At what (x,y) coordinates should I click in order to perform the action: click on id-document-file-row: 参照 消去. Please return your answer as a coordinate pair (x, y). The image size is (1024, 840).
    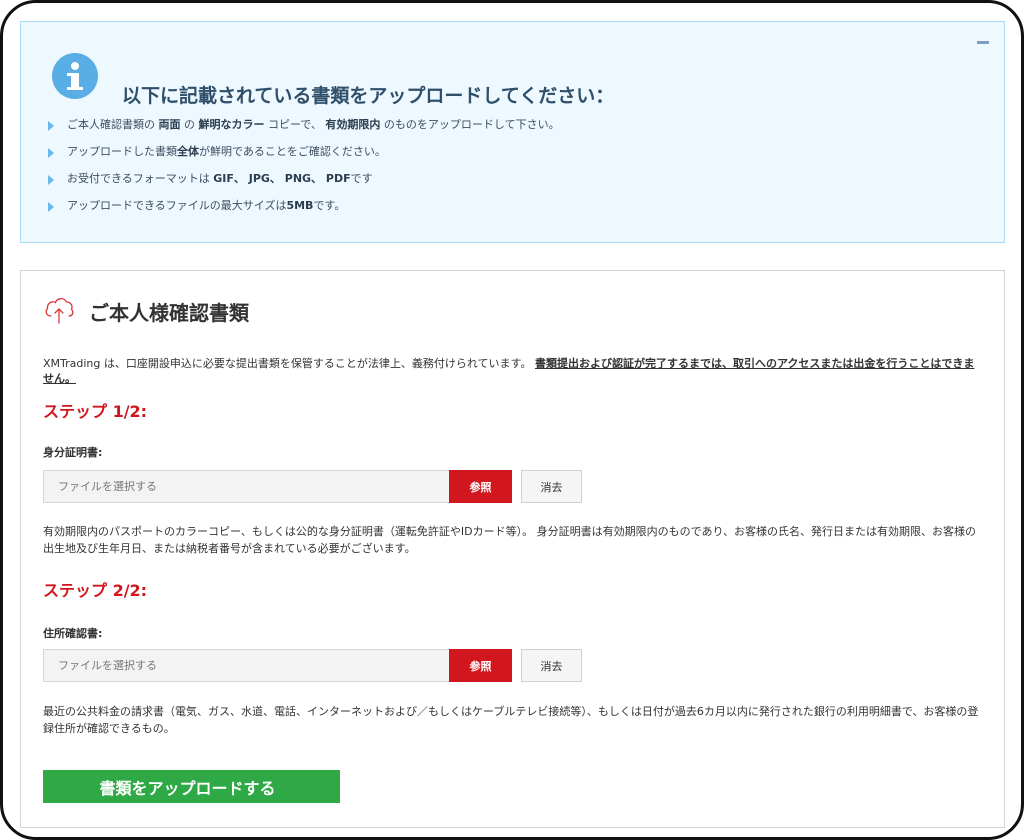
    Looking at the image, I should click on (313, 486).